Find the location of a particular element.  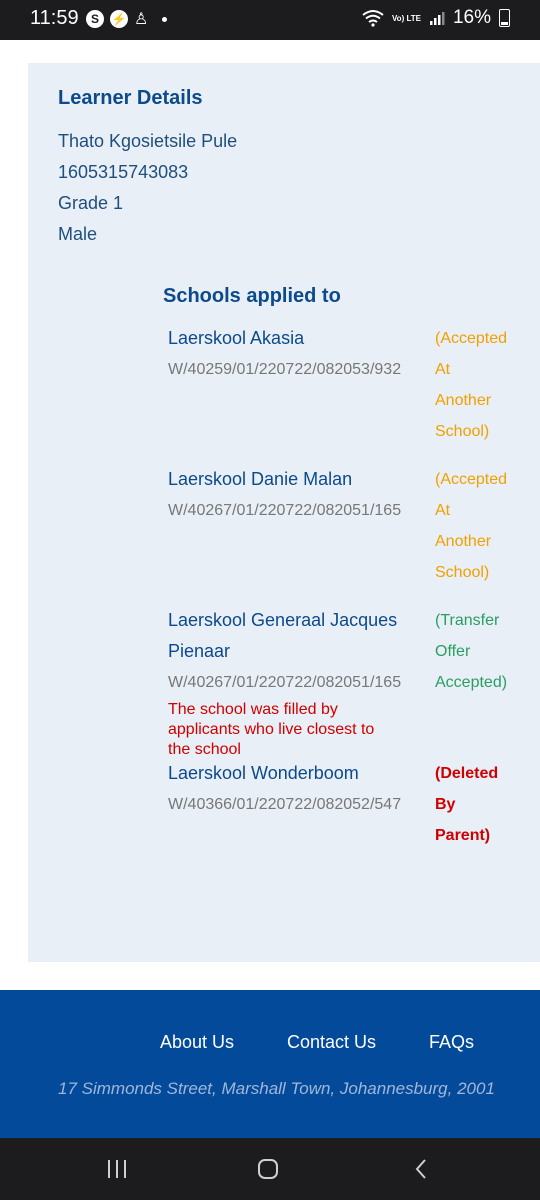

signal-icon is located at coordinates (437, 18).